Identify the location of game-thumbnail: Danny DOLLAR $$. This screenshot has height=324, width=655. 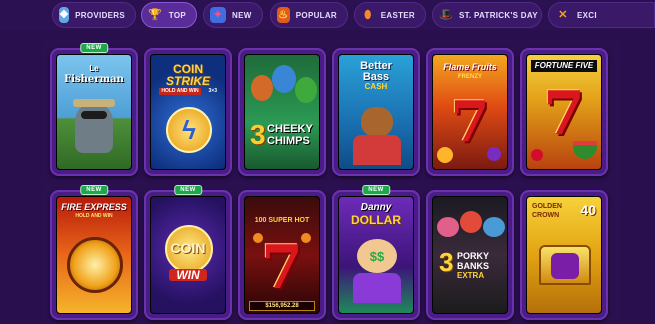
(376, 255).